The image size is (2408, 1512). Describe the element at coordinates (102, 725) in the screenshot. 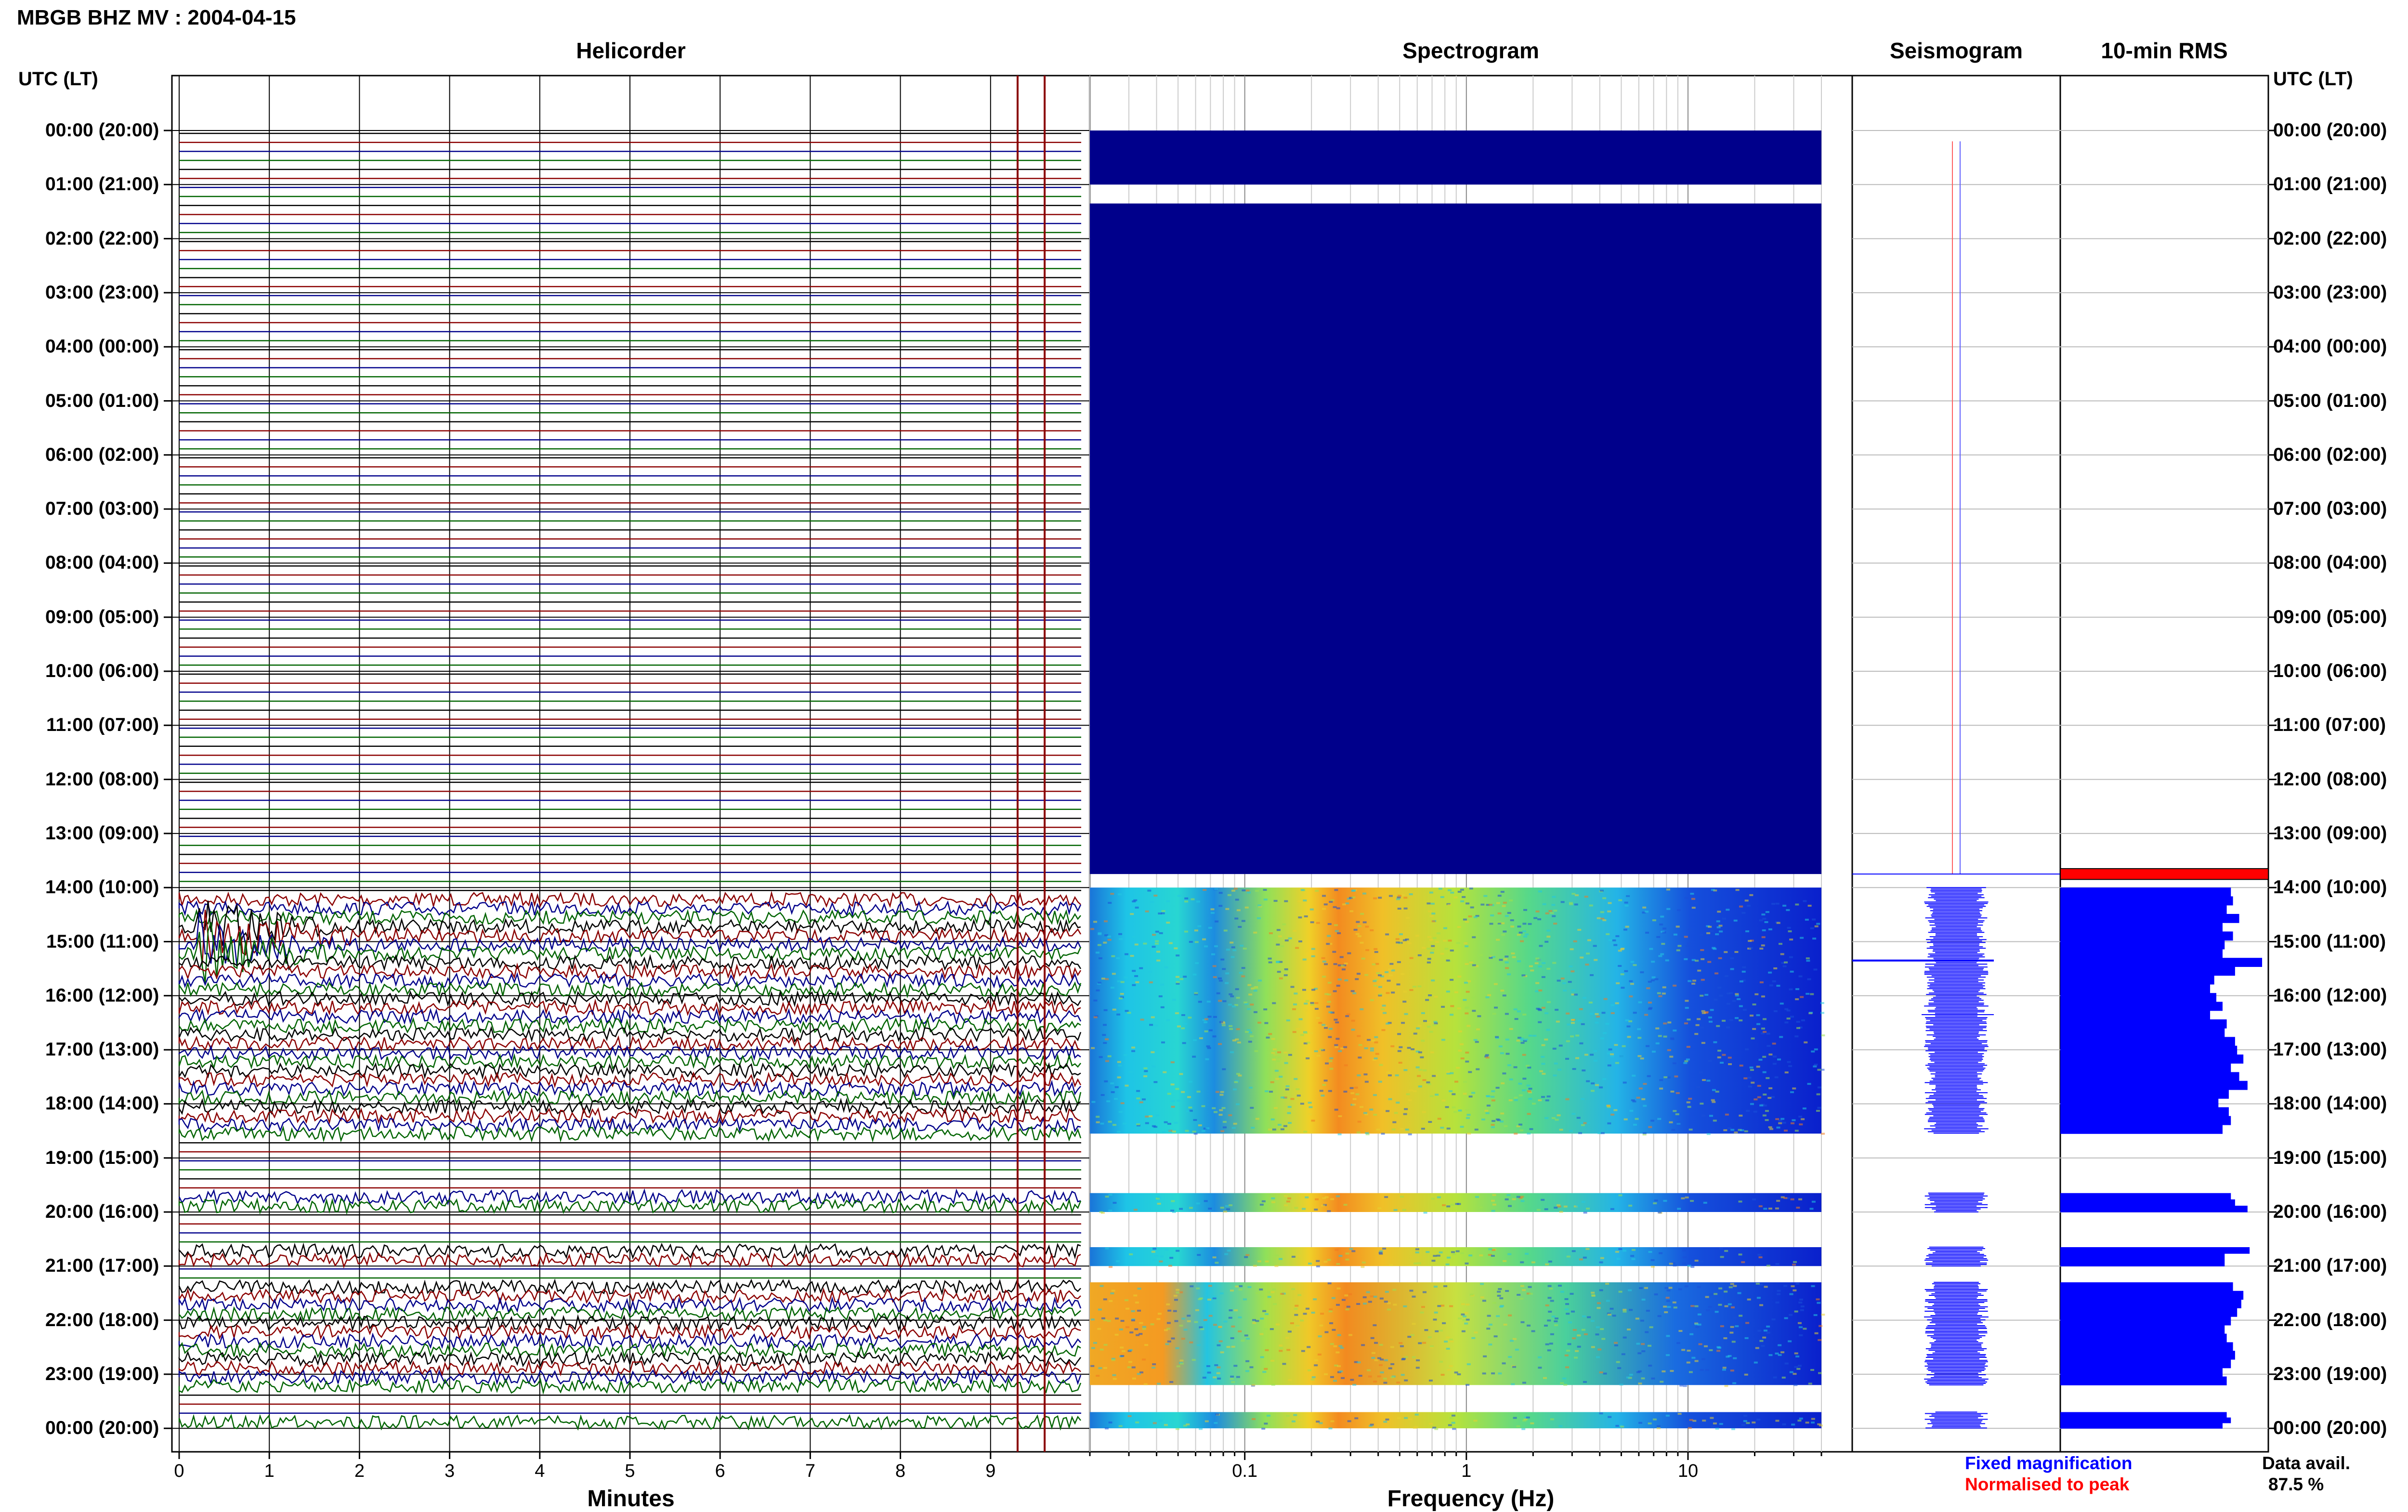

I see `time-label-left: 11:00 (07:00)` at that location.